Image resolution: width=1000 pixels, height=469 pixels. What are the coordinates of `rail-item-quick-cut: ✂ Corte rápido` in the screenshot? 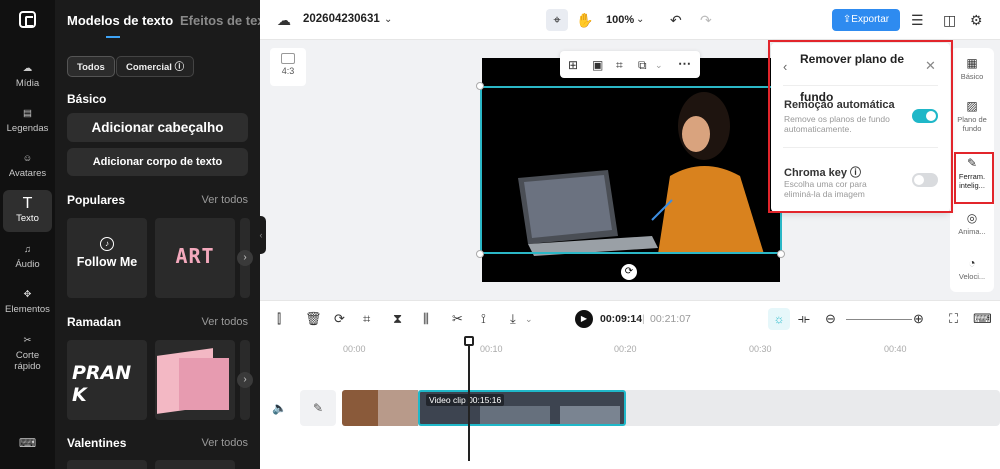 It's located at (27, 353).